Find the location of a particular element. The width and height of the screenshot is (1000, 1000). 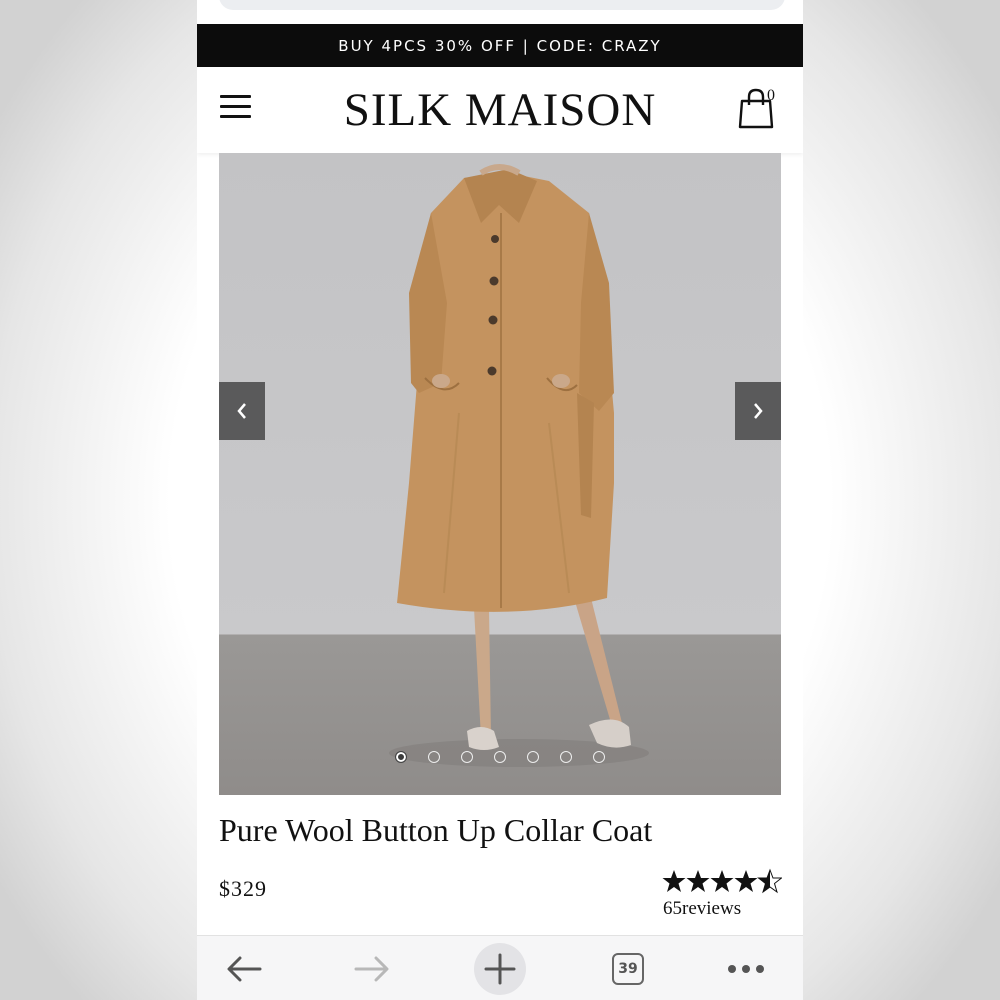

address-bar is located at coordinates (502, 5).